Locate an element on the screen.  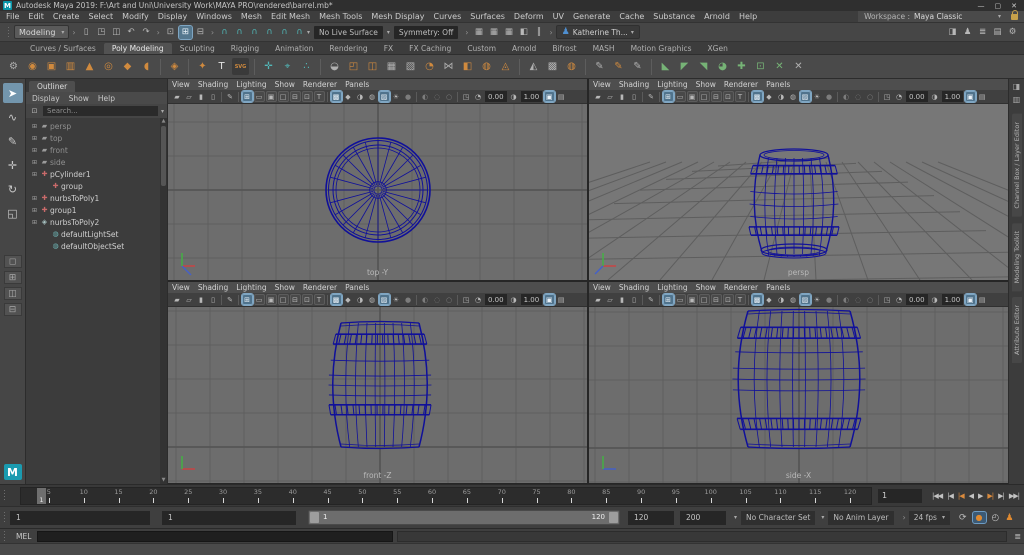
playback-start-field: 1 is located at coordinates (229, 517).